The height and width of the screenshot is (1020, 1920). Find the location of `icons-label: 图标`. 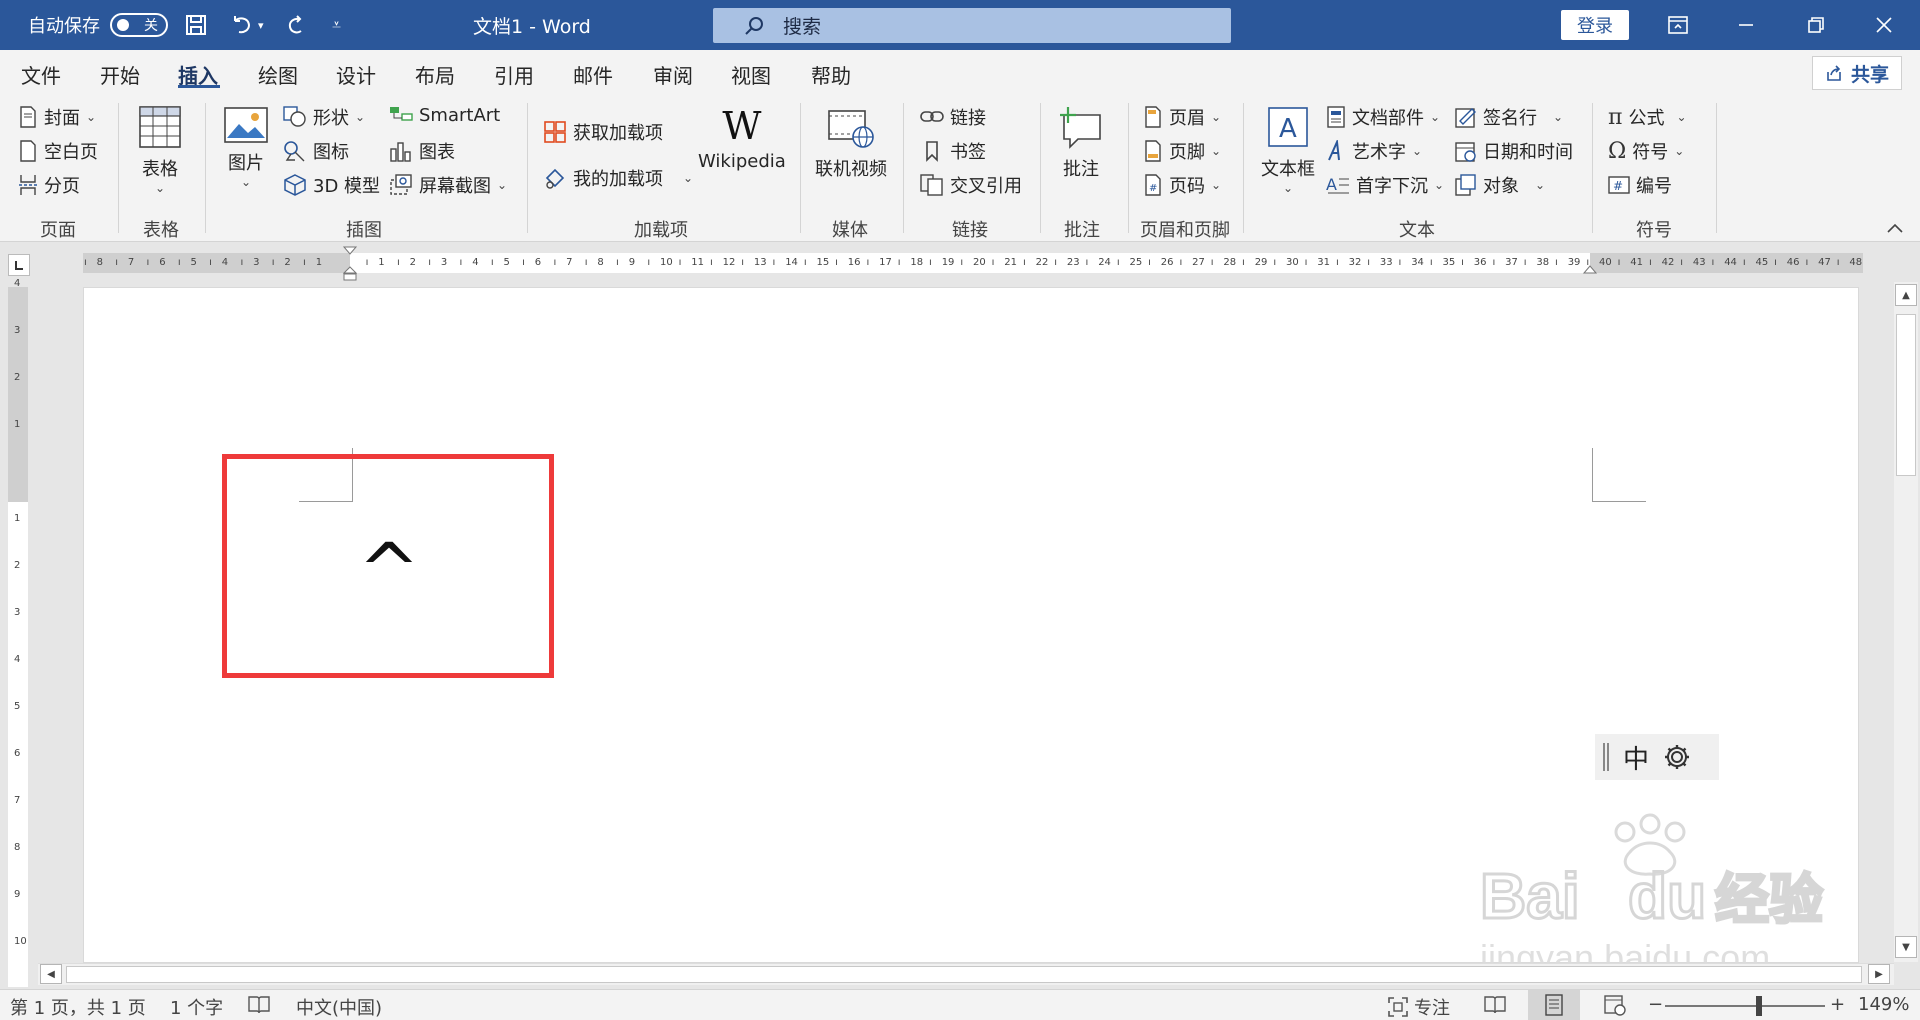

icons-label: 图标 is located at coordinates (331, 152).